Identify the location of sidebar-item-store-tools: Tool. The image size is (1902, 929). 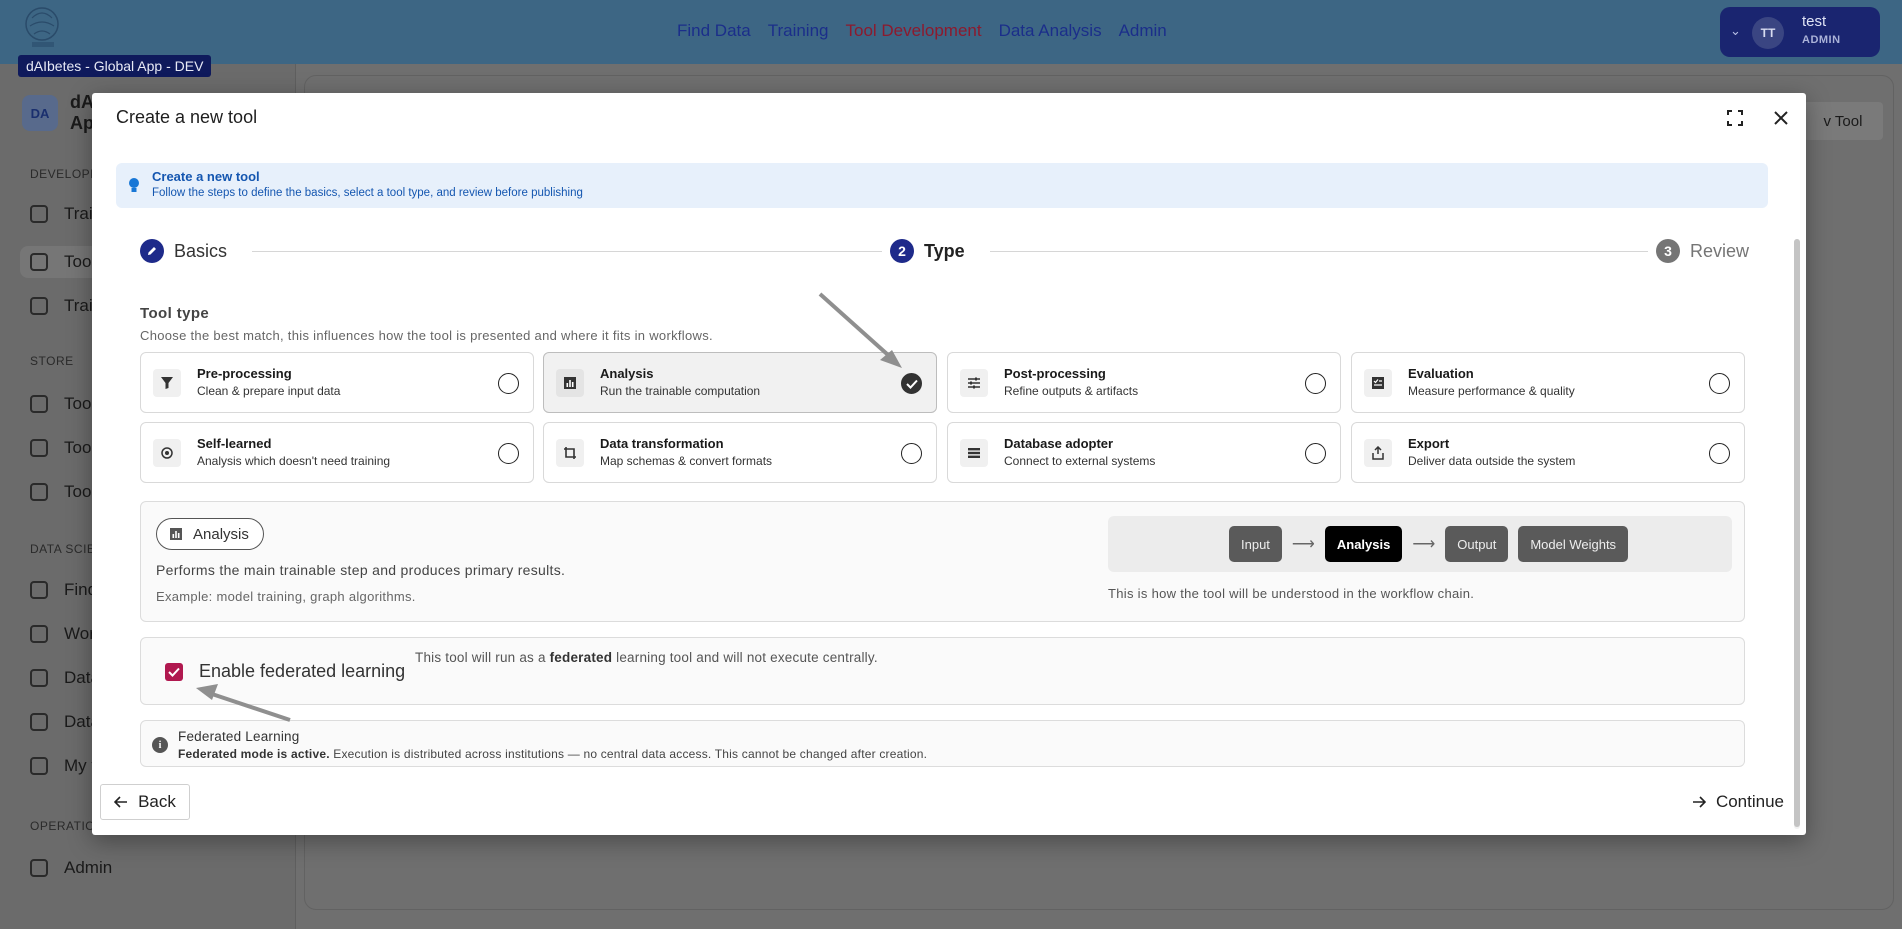
(62, 404).